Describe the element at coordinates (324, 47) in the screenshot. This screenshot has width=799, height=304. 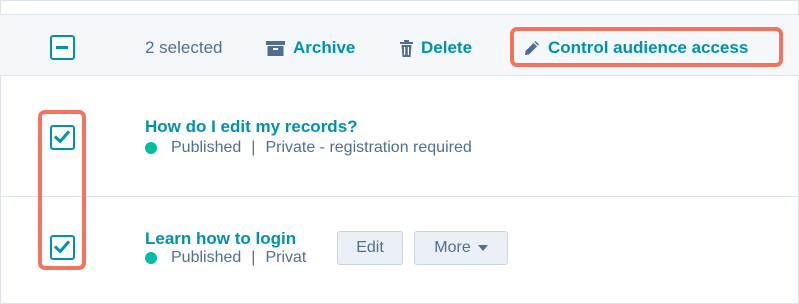
I see `archive-label: Archive` at that location.